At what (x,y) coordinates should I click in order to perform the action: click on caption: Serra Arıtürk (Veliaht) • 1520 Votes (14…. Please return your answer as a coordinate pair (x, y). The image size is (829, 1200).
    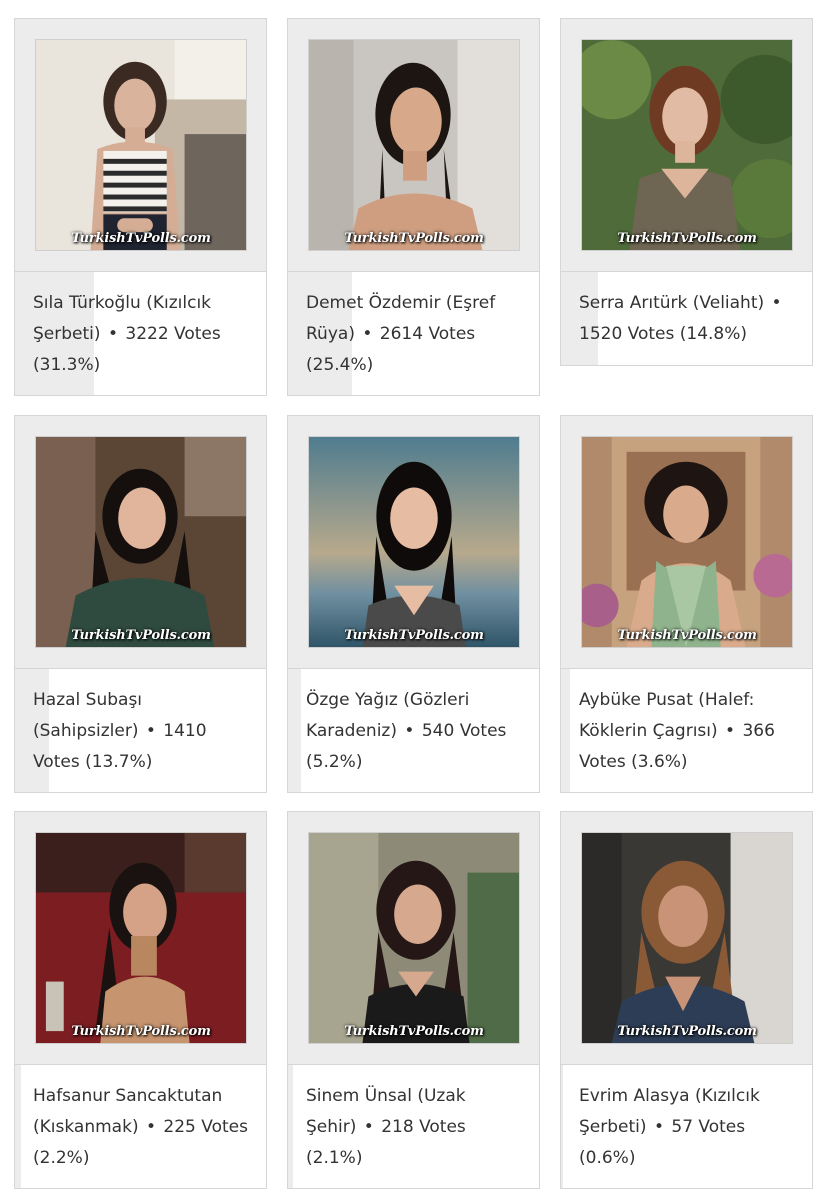
    Looking at the image, I should click on (686, 318).